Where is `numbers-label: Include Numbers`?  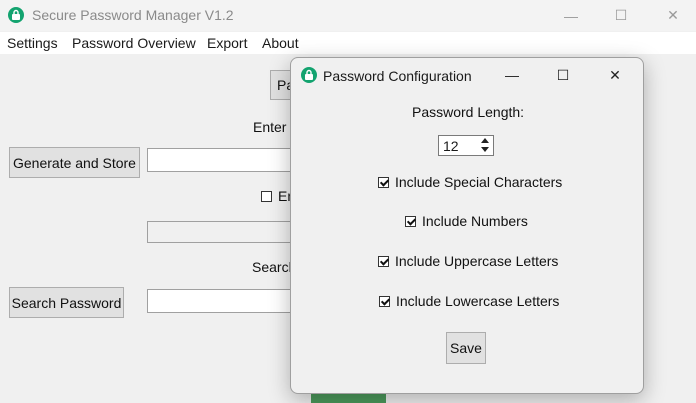 numbers-label: Include Numbers is located at coordinates (475, 221).